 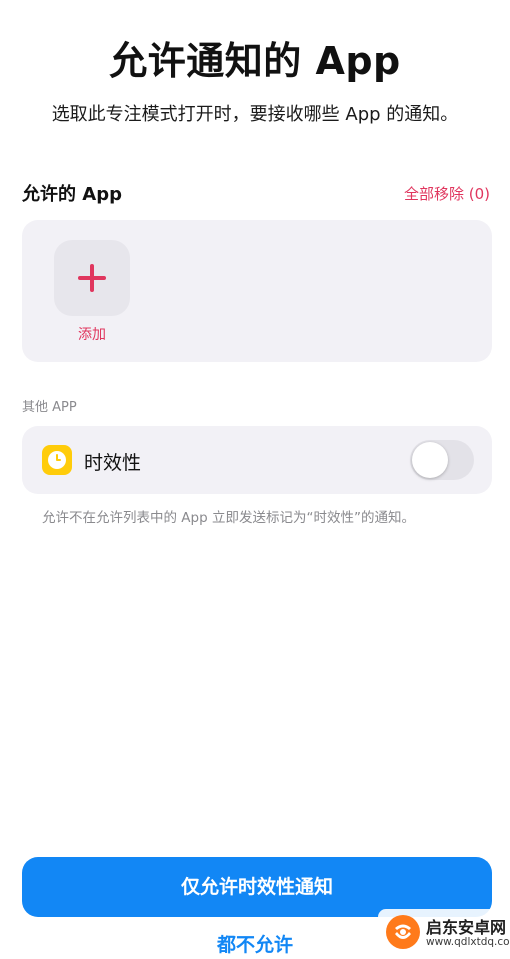 What do you see at coordinates (113, 463) in the screenshot?
I see `time-sensitive-label: 时效性` at bounding box center [113, 463].